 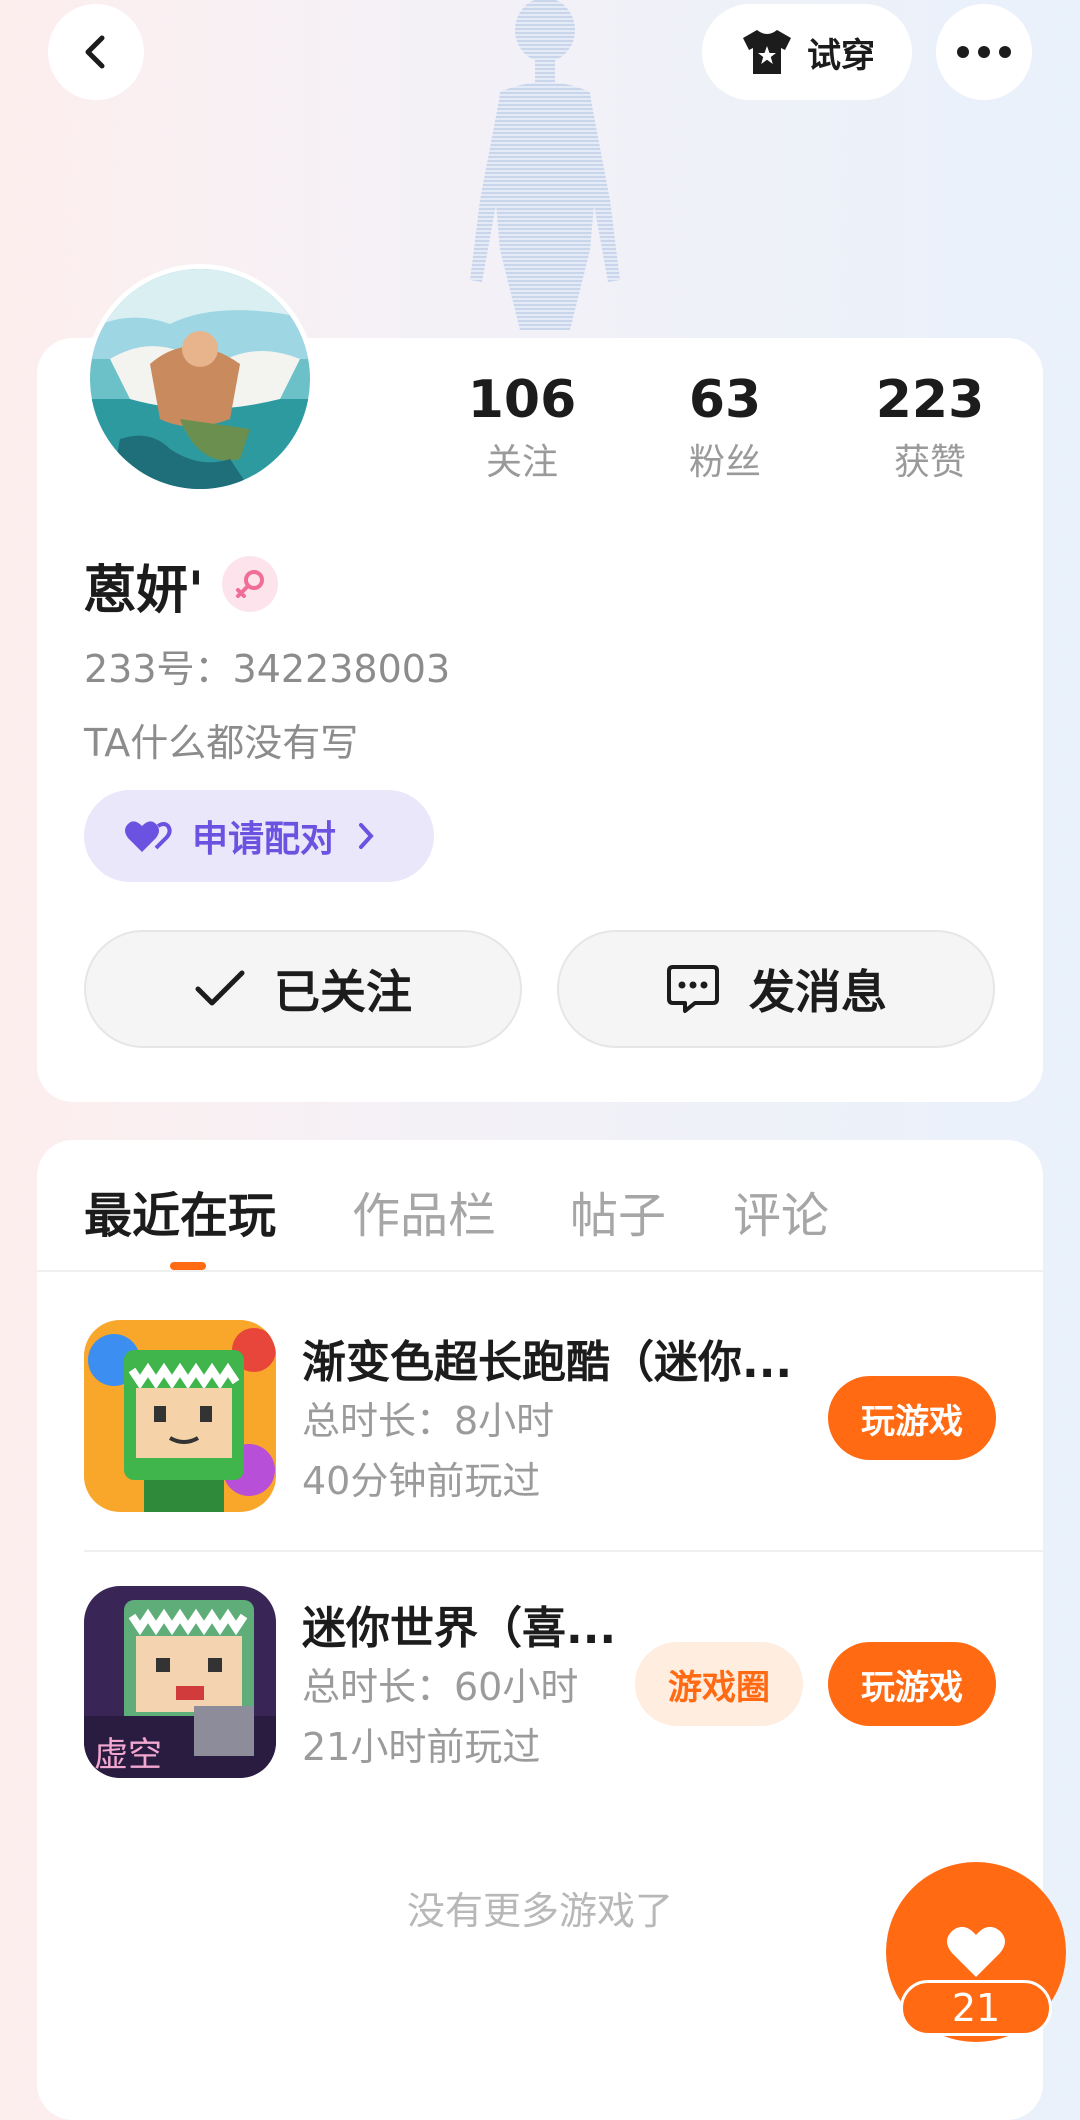 I want to click on tab-comments: 评论, so click(x=781, y=1211).